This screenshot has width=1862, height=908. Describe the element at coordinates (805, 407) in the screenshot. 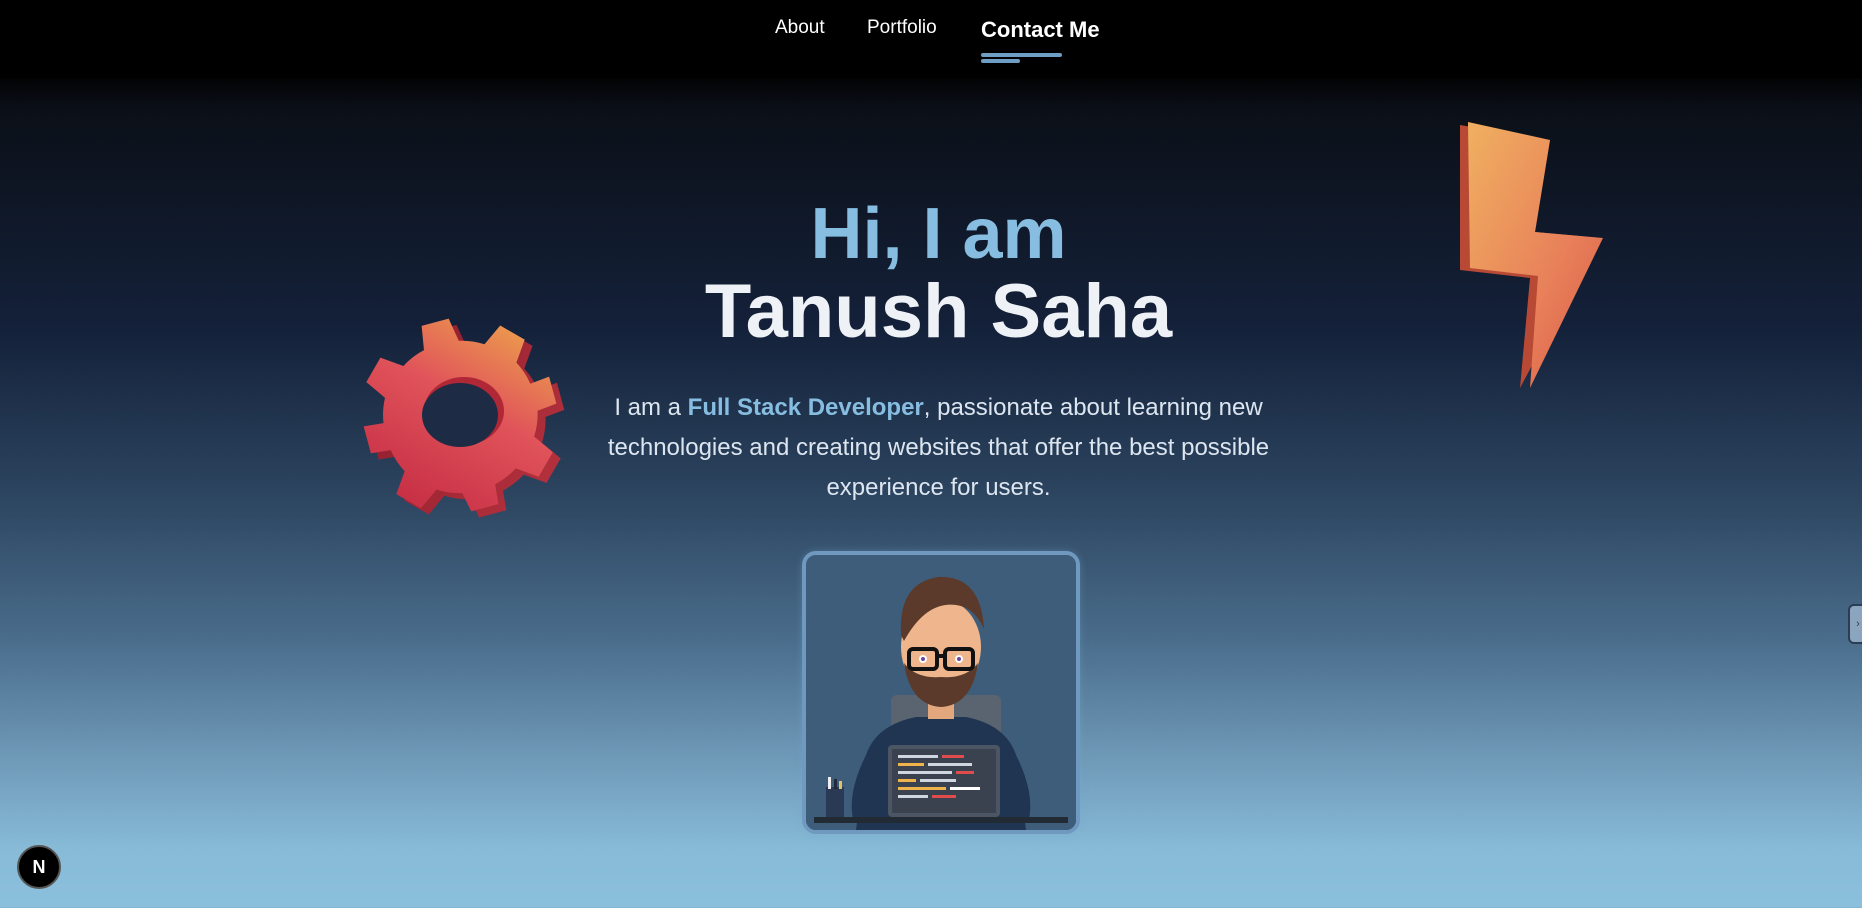

I see `description-highlight: Full Stack Developer` at that location.